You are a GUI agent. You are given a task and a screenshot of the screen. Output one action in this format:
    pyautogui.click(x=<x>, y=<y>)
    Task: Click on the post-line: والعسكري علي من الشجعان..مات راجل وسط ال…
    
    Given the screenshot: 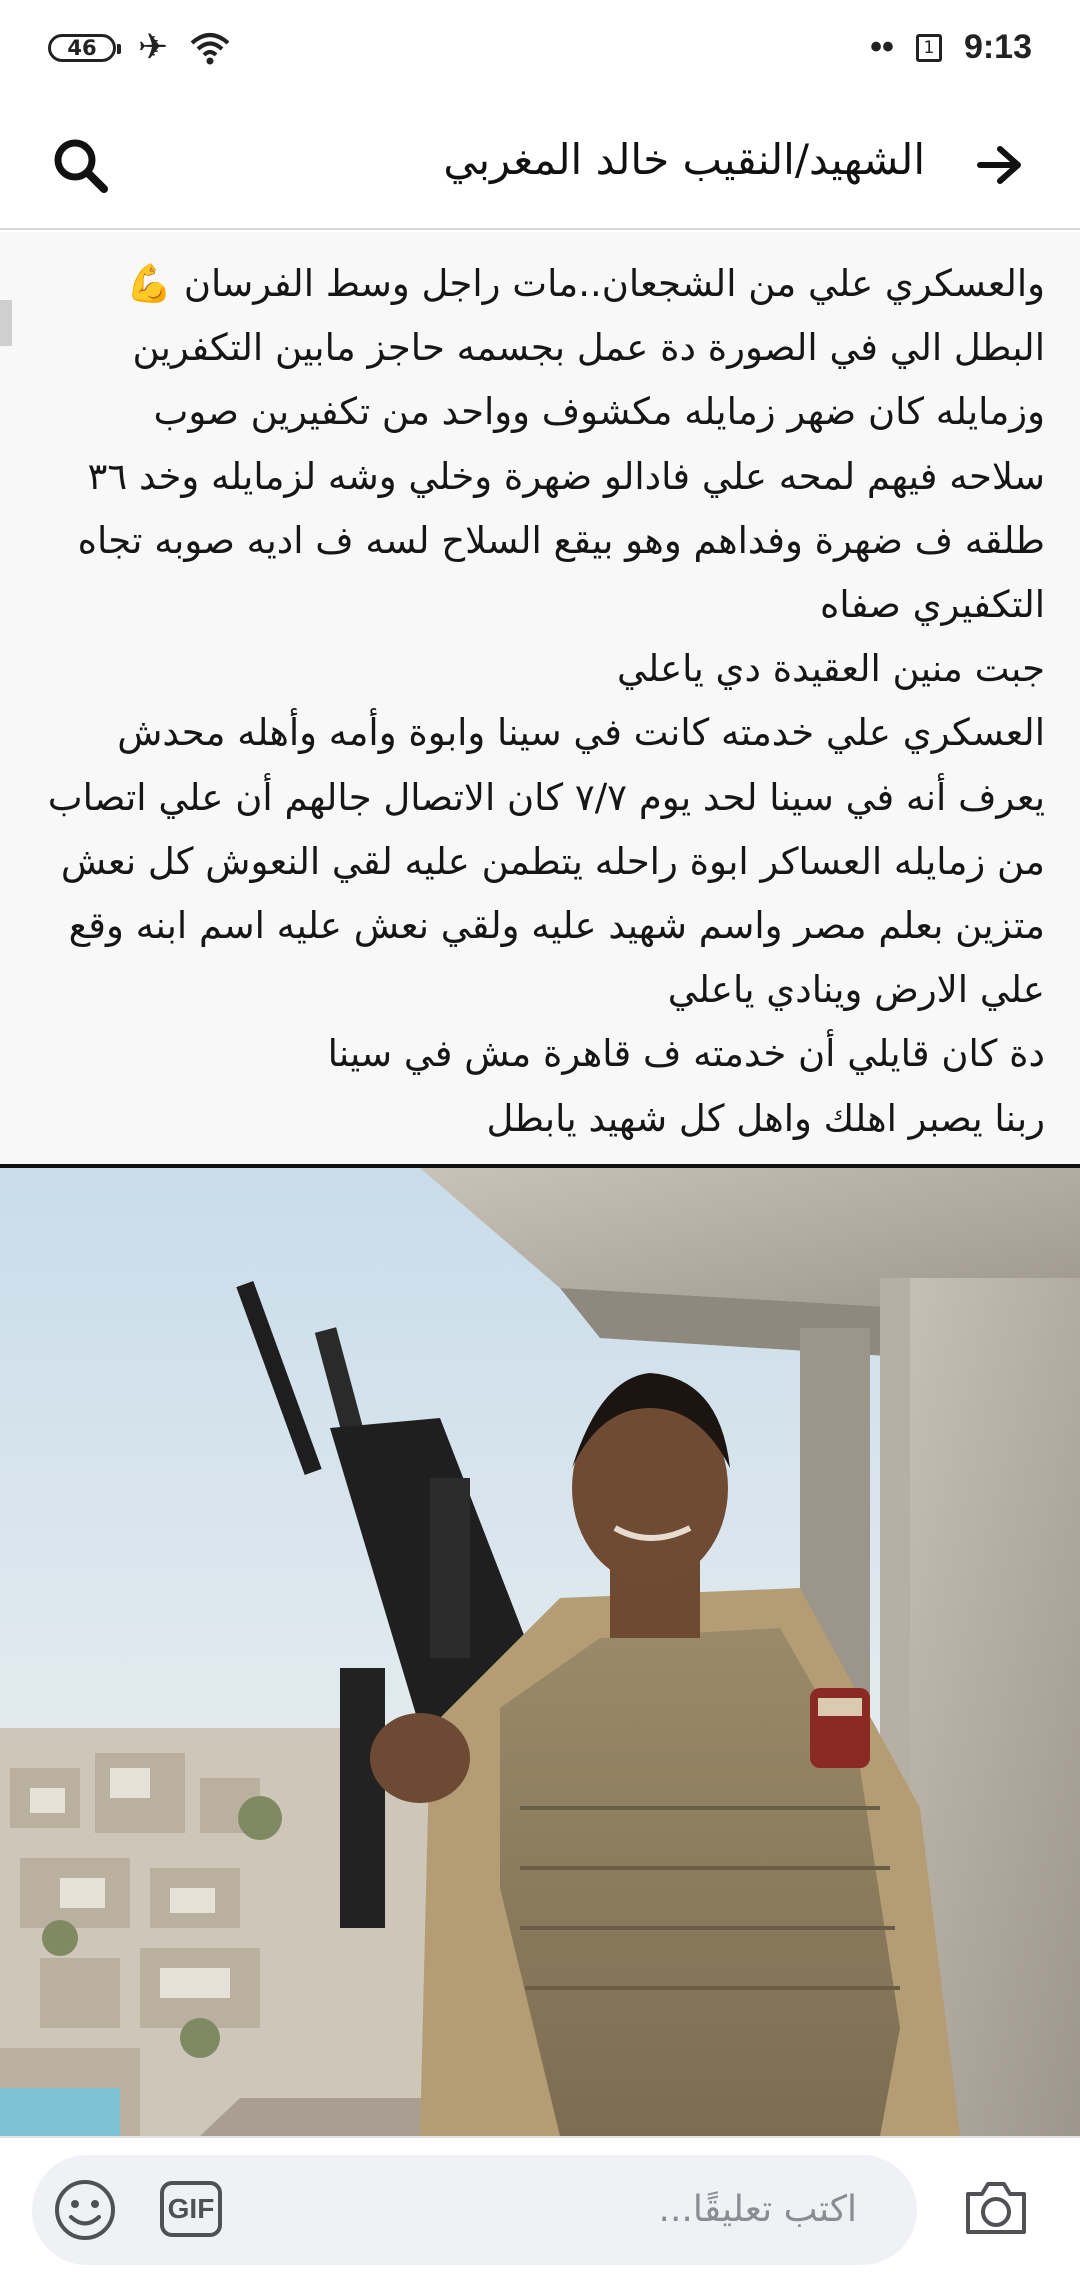 What is the action you would take?
    pyautogui.click(x=585, y=283)
    